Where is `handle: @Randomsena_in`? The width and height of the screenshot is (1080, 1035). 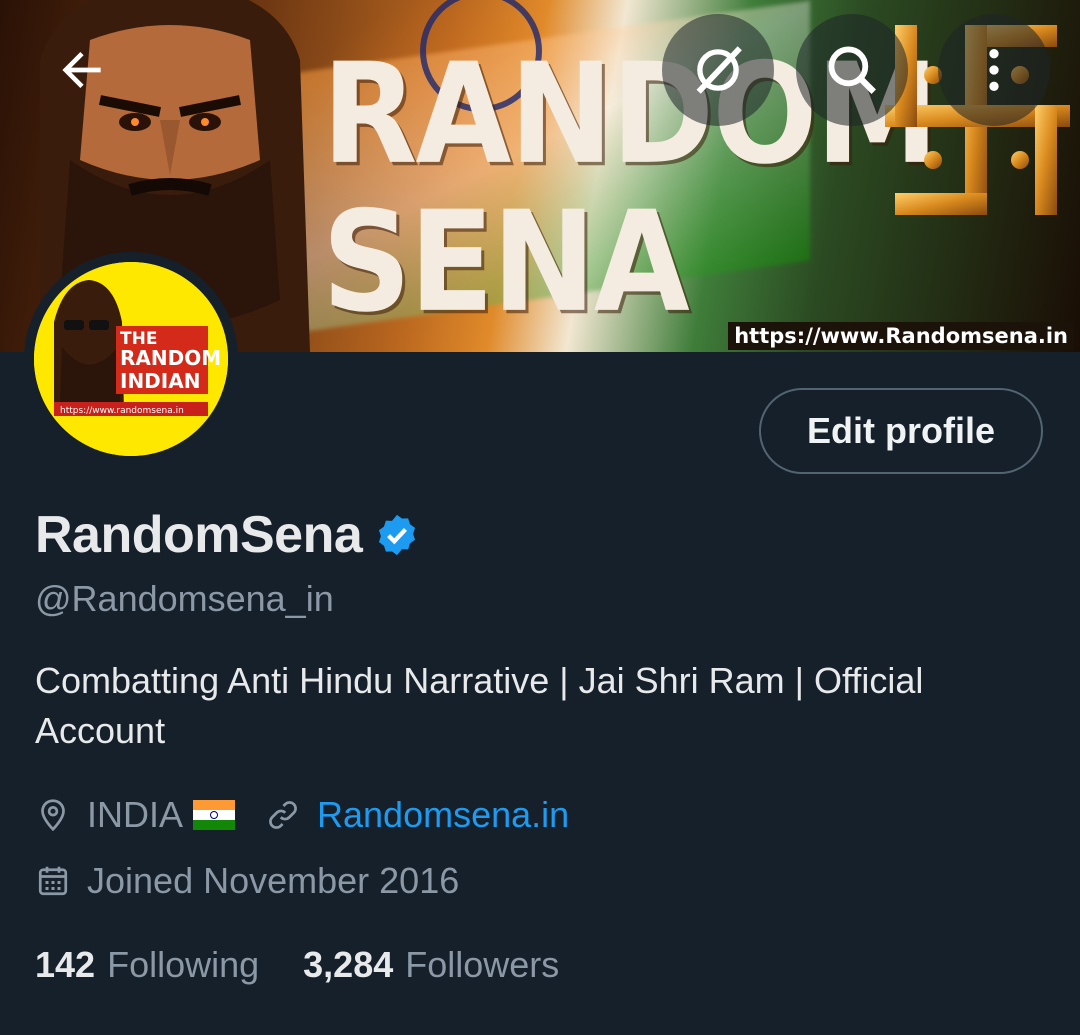 handle: @Randomsena_in is located at coordinates (184, 598).